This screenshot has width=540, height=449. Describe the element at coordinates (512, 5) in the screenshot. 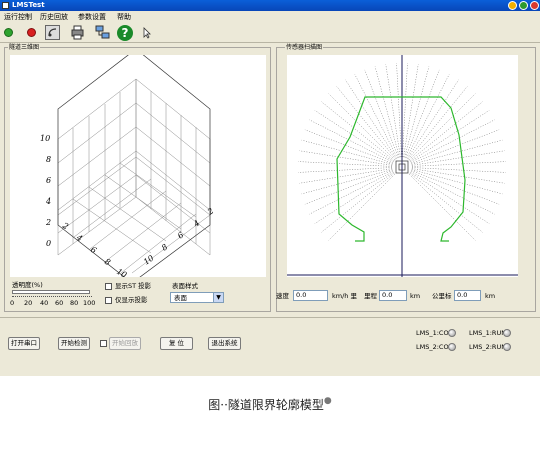

I see `minimize-button` at that location.